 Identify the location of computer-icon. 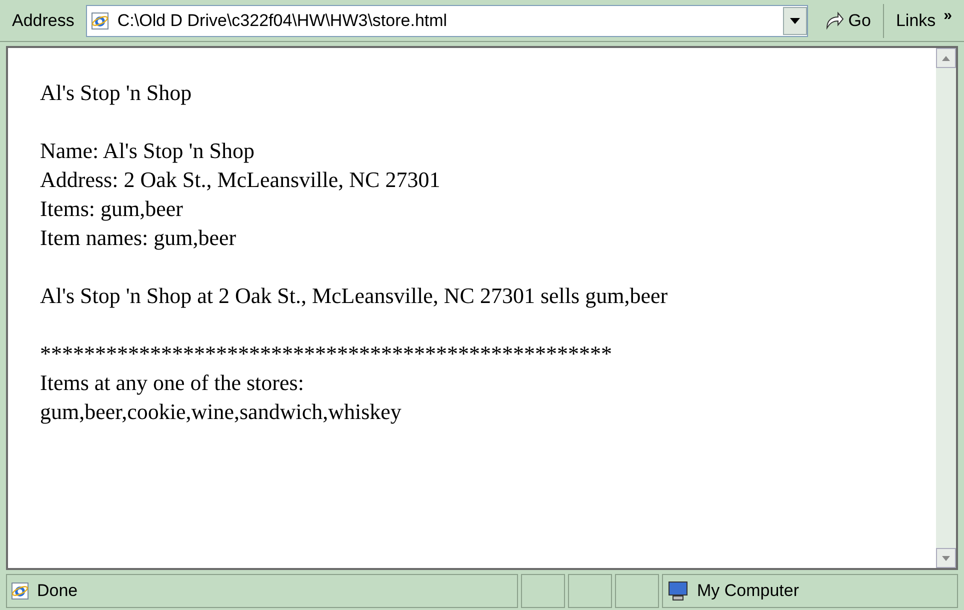
(678, 591).